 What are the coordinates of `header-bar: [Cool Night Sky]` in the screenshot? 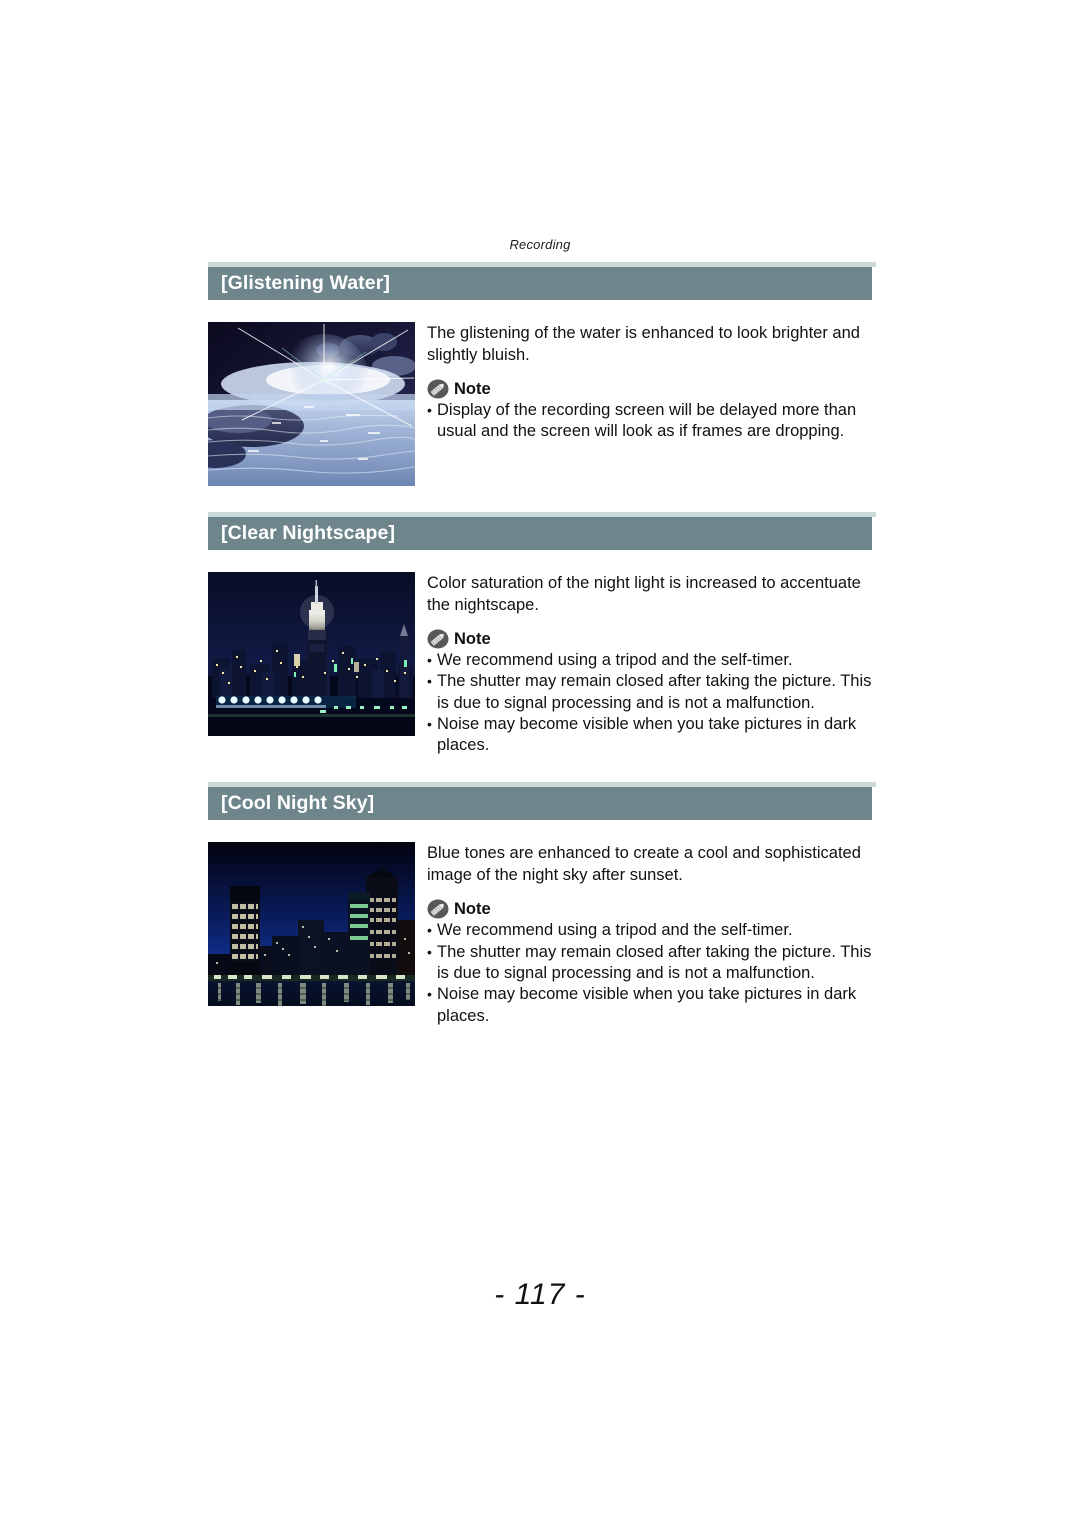 It's located at (540, 804).